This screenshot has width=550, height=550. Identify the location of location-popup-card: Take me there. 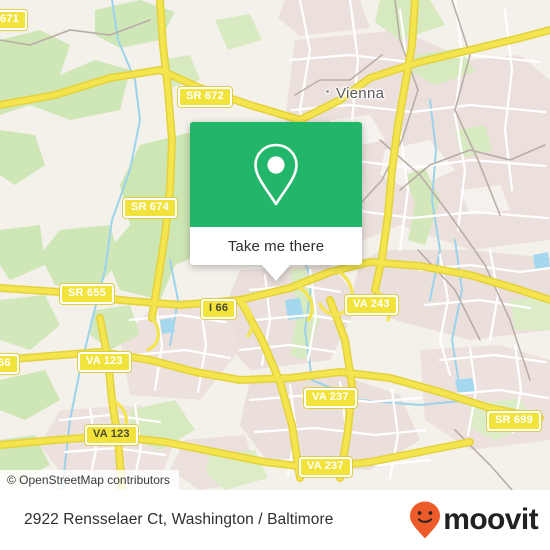
(276, 201).